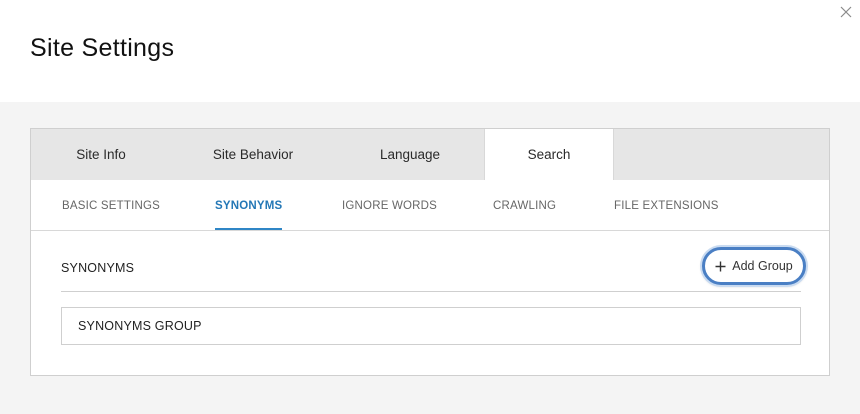 The image size is (860, 414). I want to click on tab-language: Language, so click(410, 154).